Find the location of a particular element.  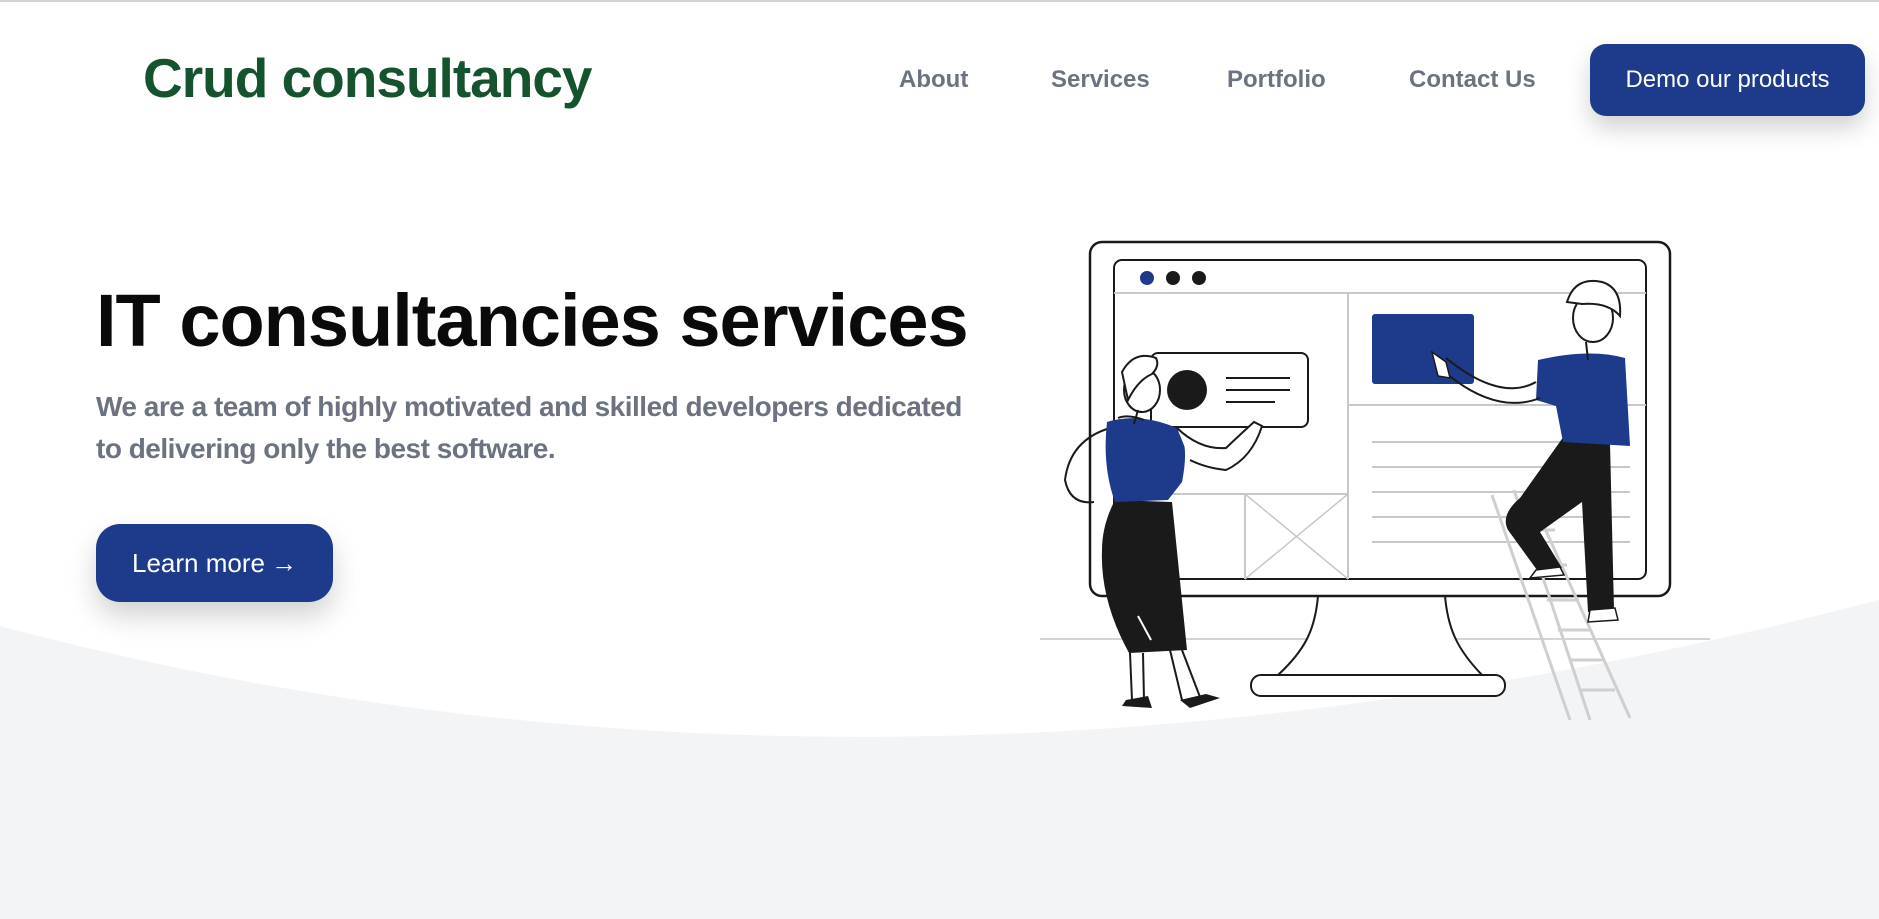

brand-logo: Crud consultancy is located at coordinates (368, 78).